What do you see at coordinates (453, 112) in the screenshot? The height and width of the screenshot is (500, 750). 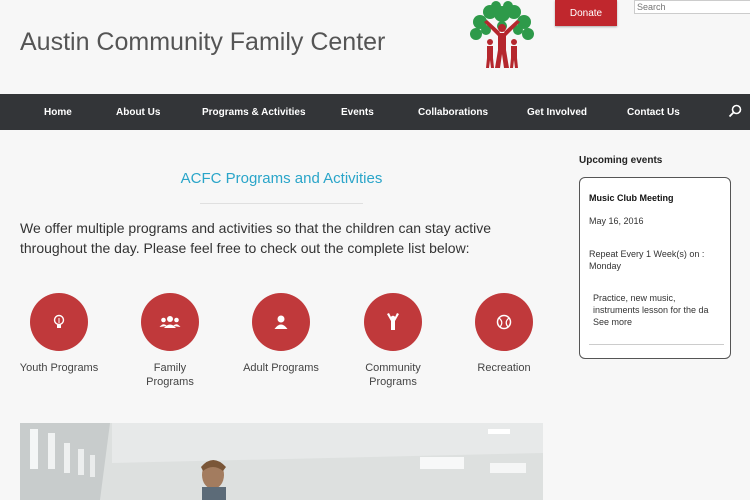 I see `nav-collaborations: Collaborations` at bounding box center [453, 112].